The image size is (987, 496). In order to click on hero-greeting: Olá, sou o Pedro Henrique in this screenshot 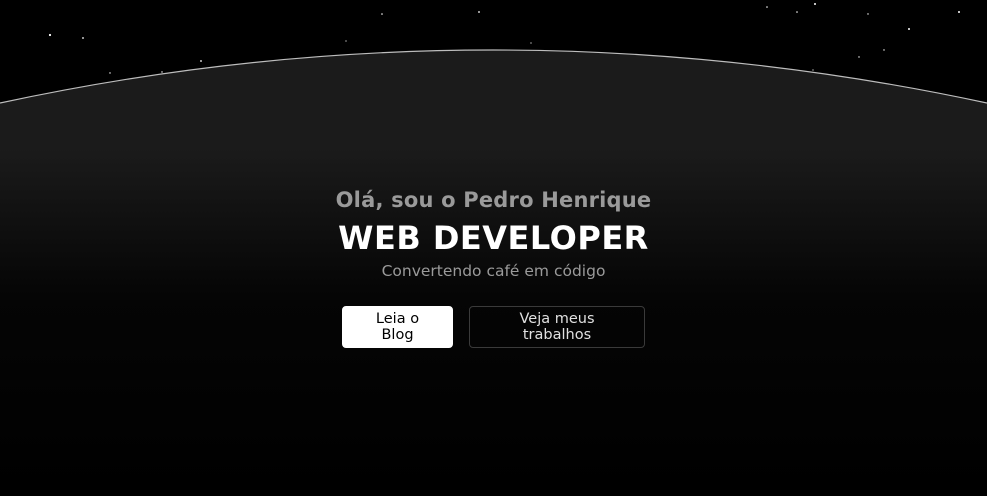, I will do `click(493, 200)`.